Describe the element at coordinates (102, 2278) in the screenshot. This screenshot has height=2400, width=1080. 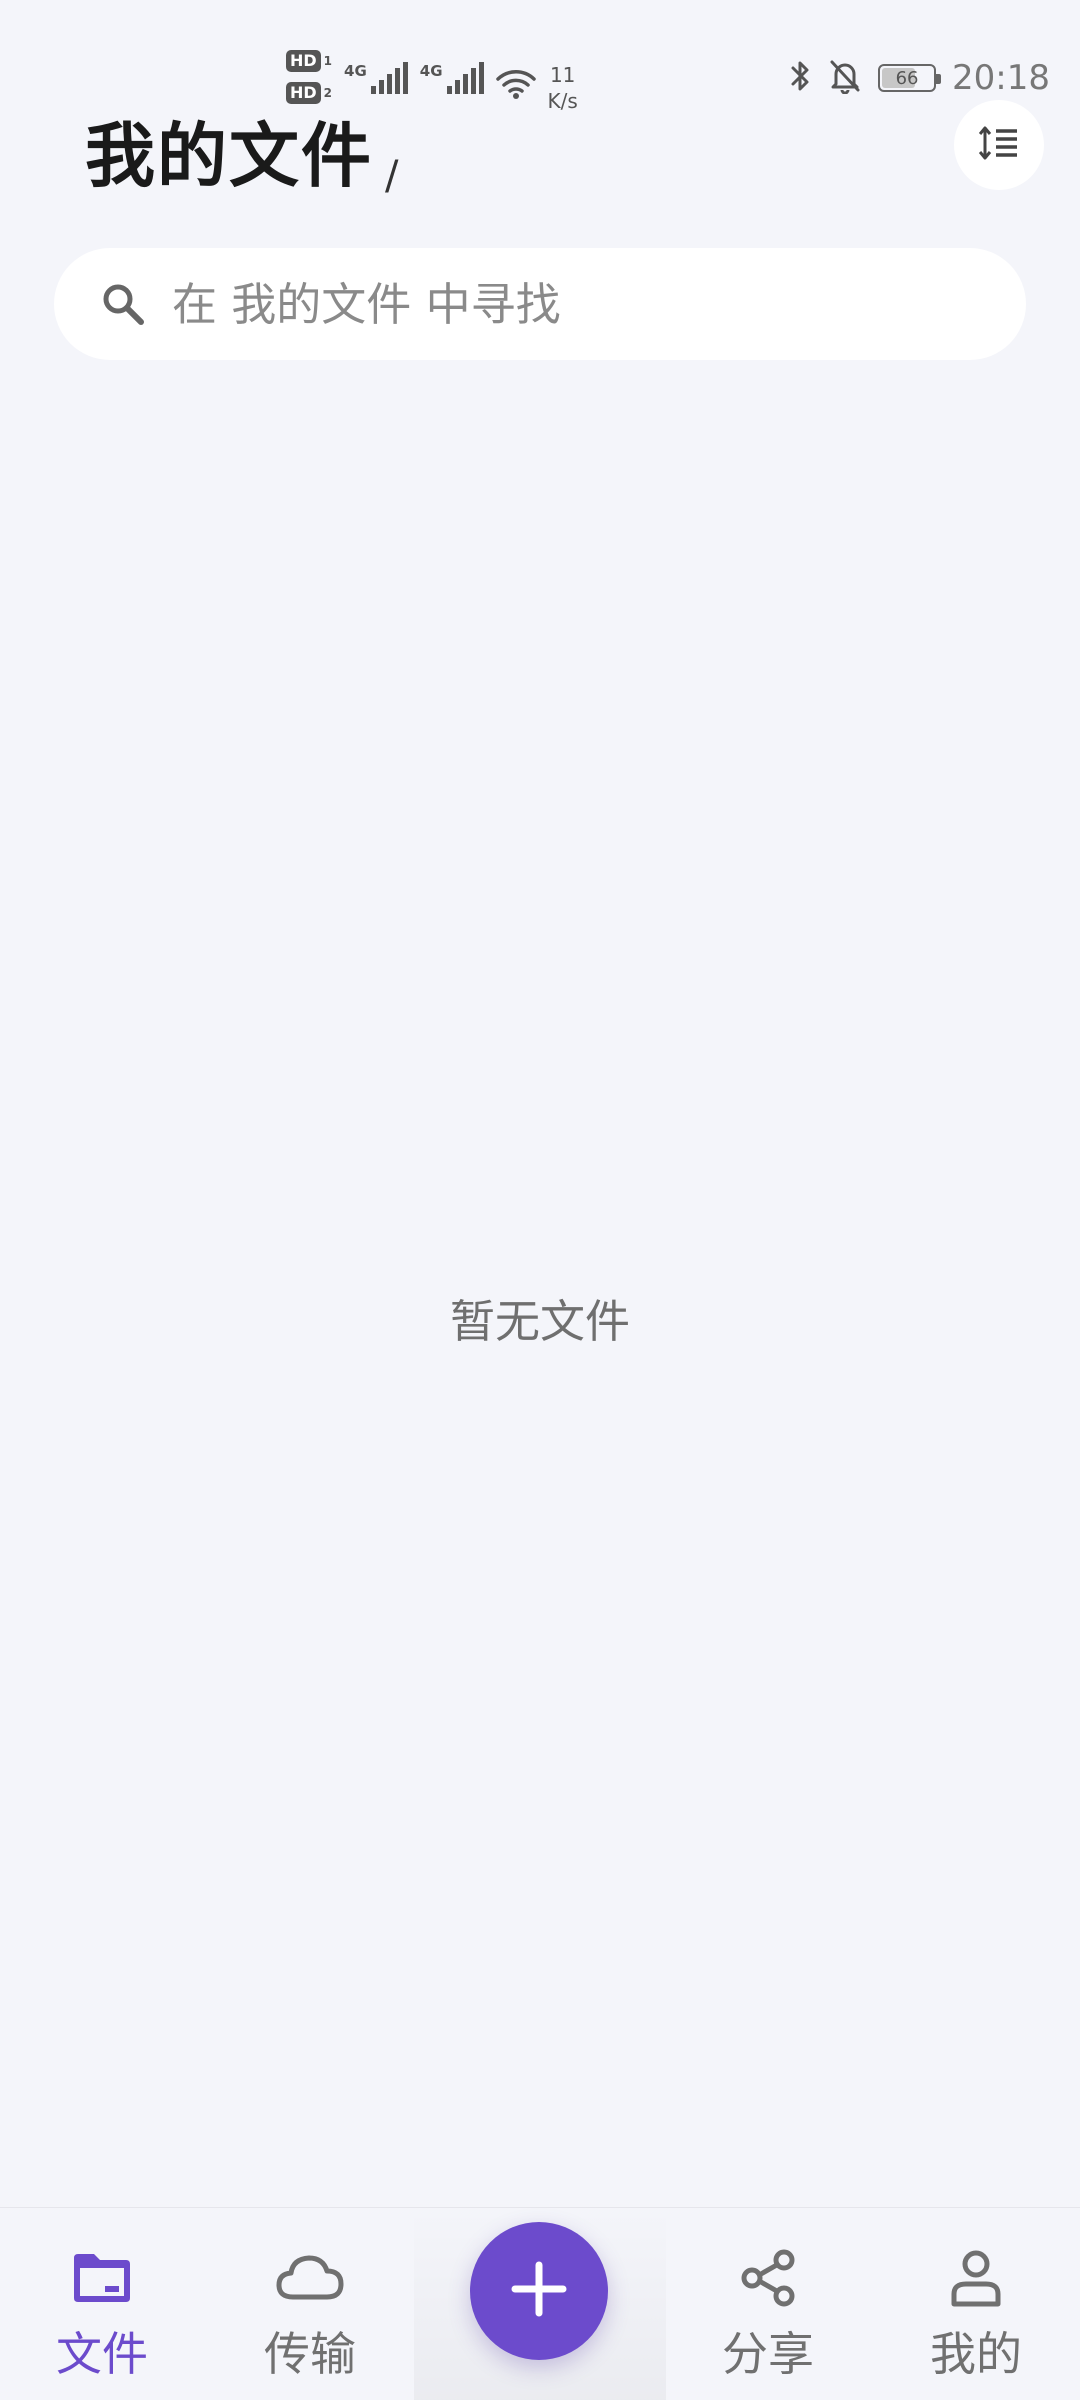
I see `folder-icon` at that location.